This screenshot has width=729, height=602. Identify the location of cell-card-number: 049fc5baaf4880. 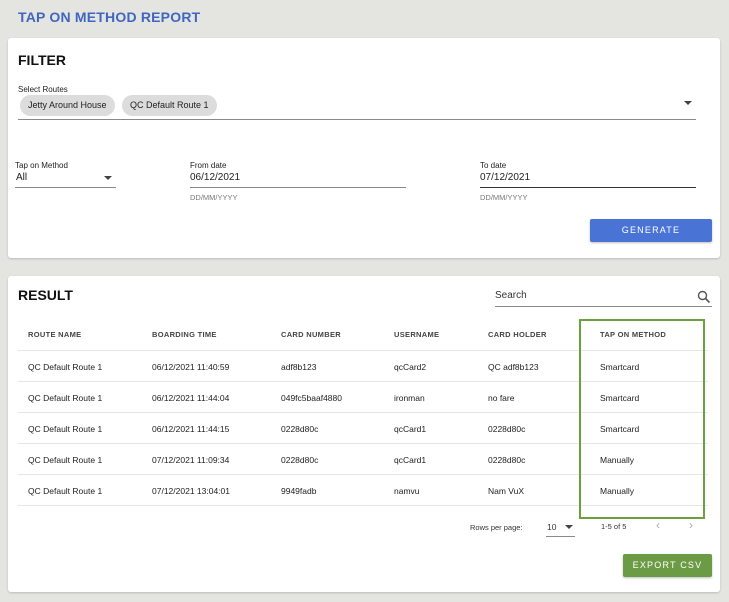
(311, 398).